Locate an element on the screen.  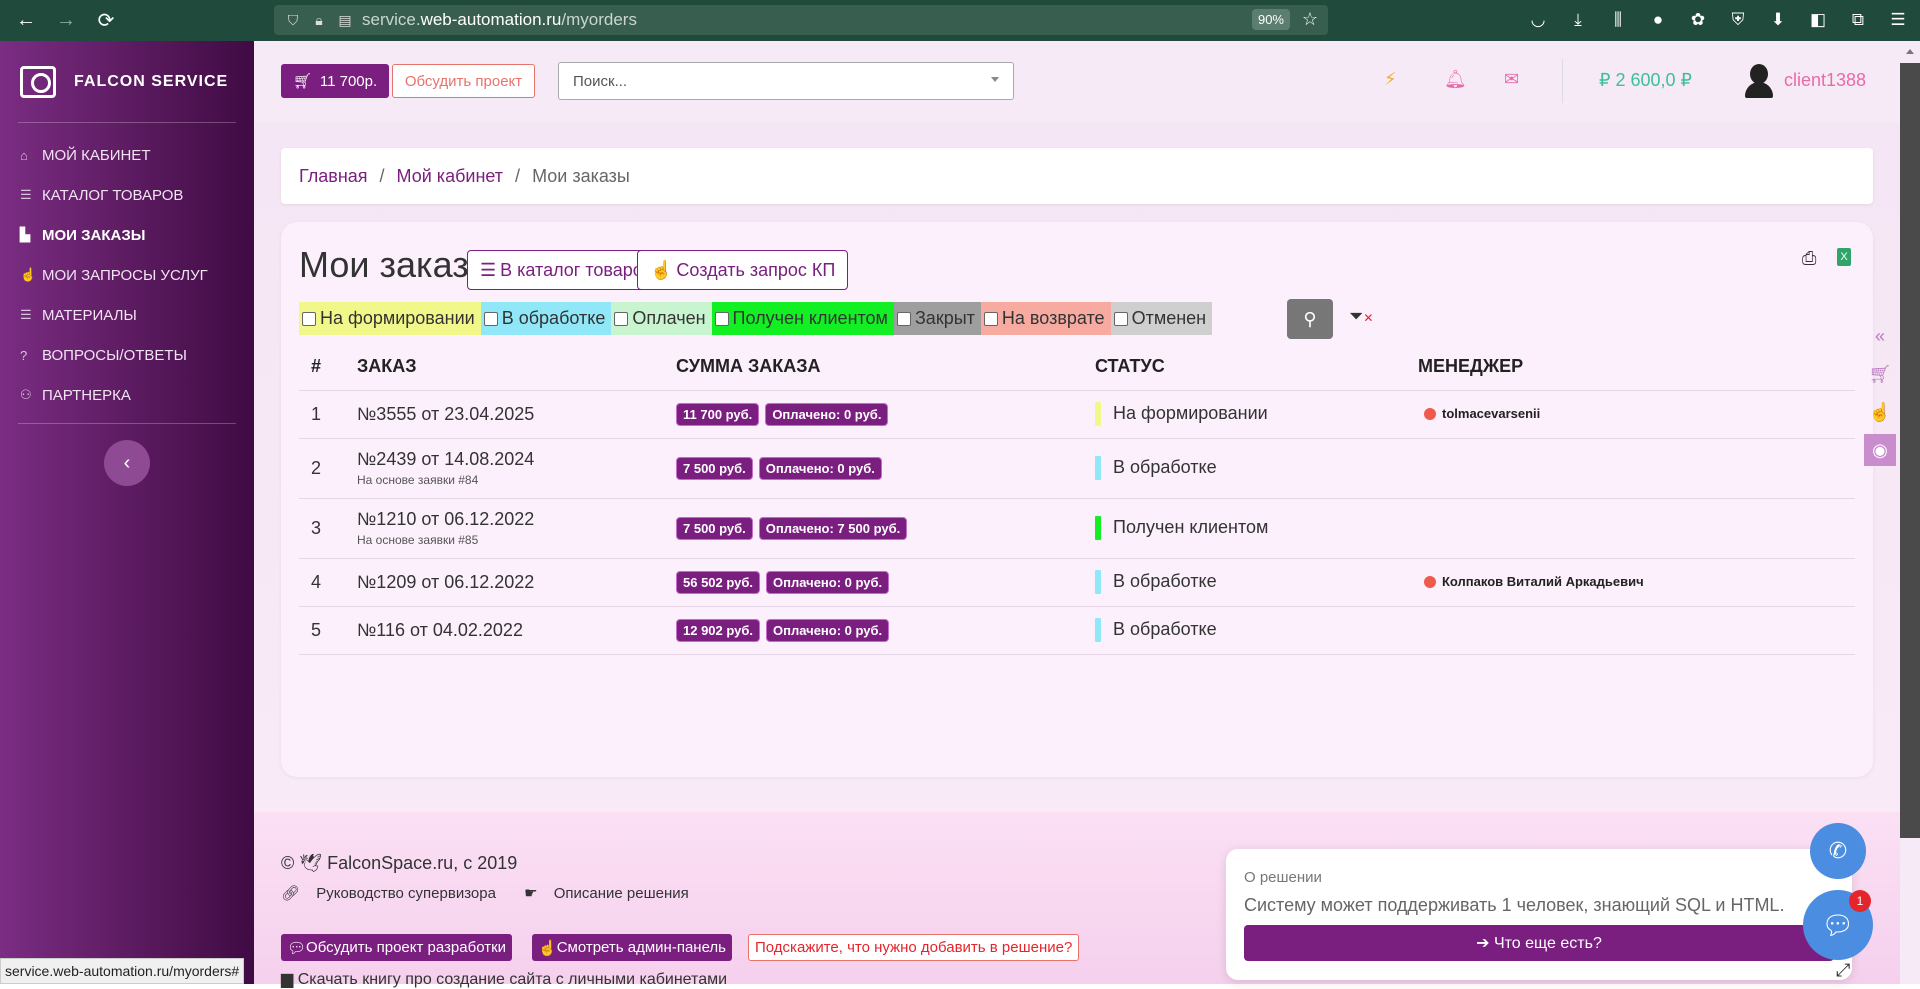
catalog-button: ☰ В каталог товаров is located at coordinates (566, 270).